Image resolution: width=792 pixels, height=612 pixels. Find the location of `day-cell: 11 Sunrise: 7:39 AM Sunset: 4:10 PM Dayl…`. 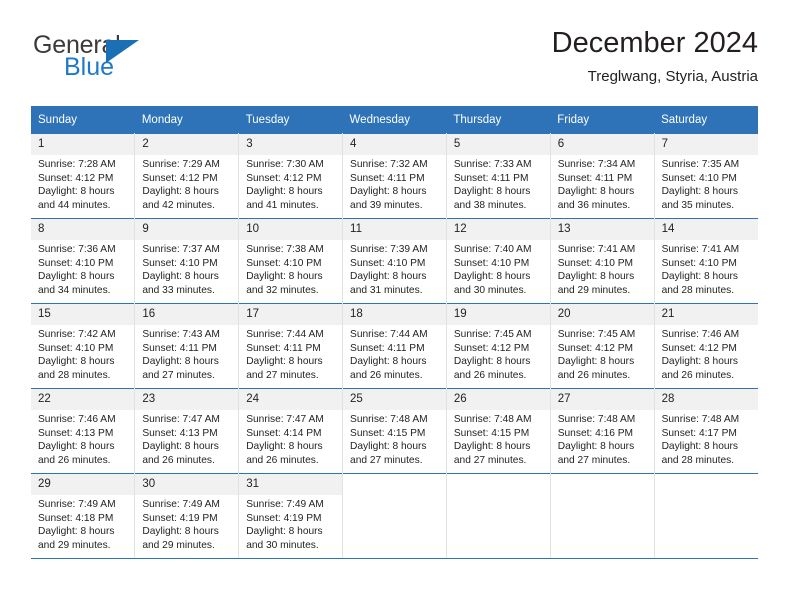

day-cell: 11 Sunrise: 7:39 AM Sunset: 4:10 PM Dayl… is located at coordinates (394, 261).